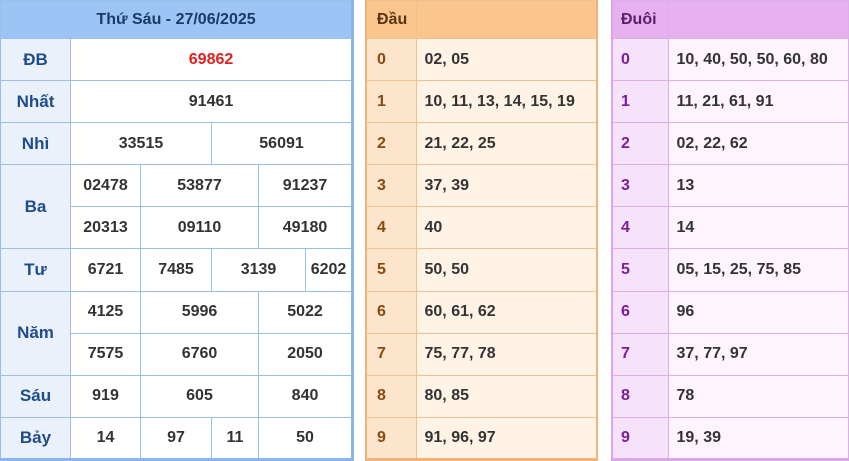 This screenshot has height=461, width=849. What do you see at coordinates (640, 270) in the screenshot?
I see `duoi-digit: 5` at bounding box center [640, 270].